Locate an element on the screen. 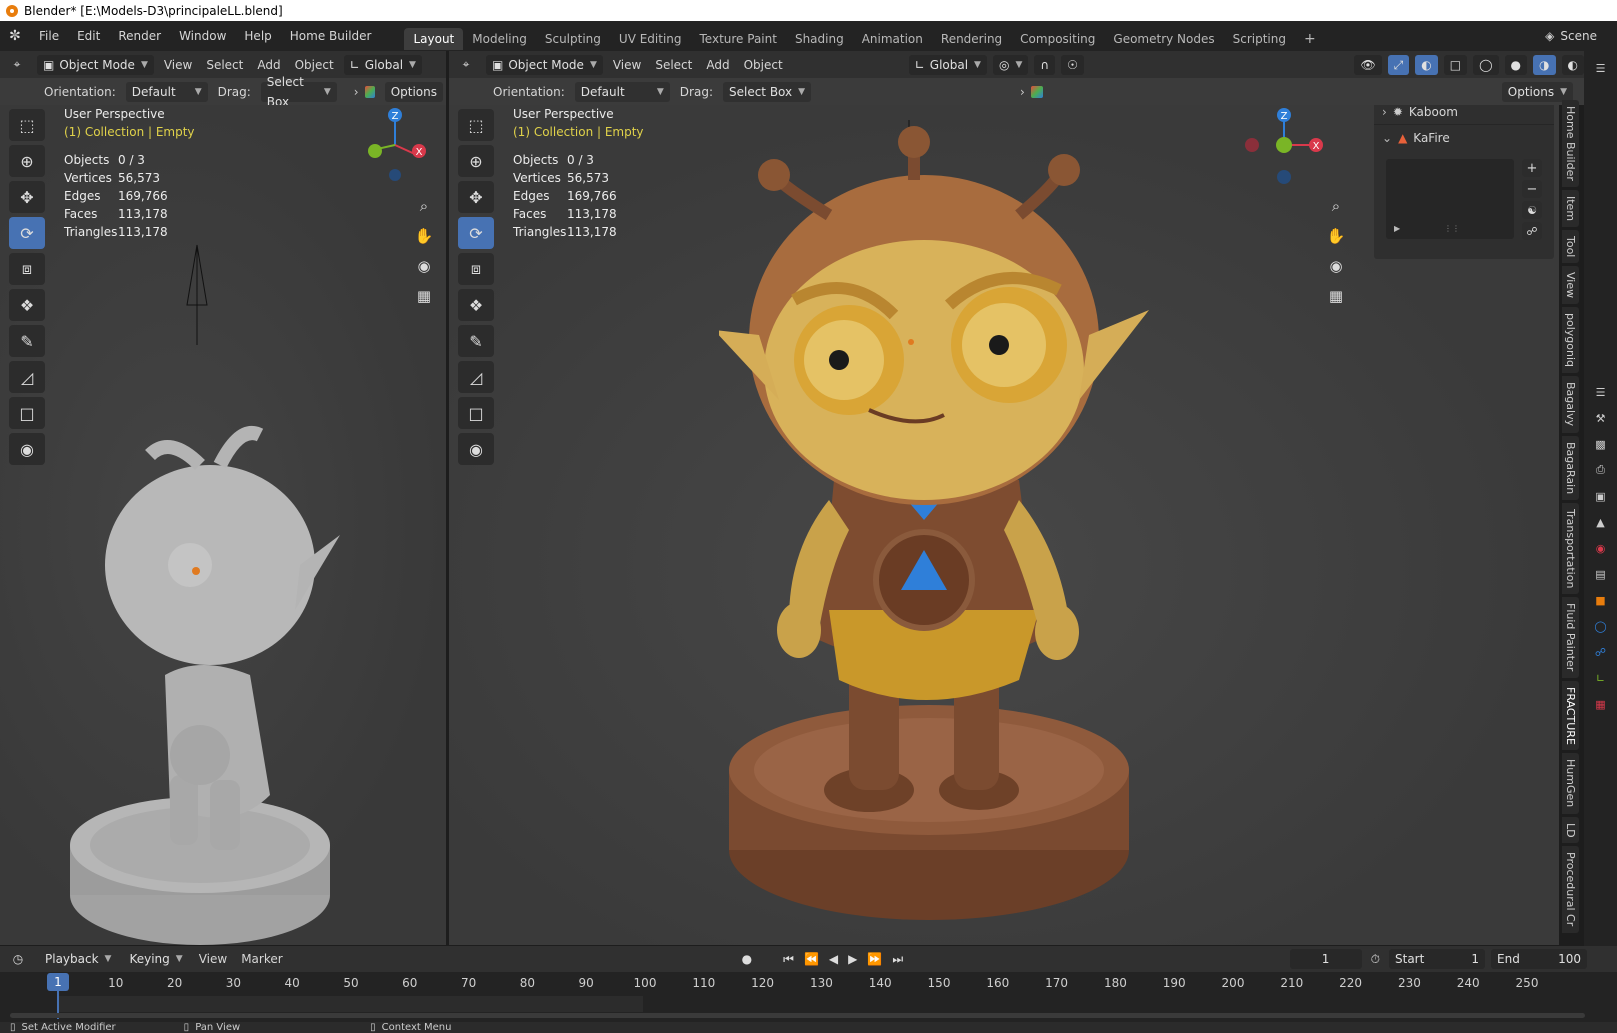 The width and height of the screenshot is (1617, 1033). side-tab-humgen: HumGen is located at coordinates (1570, 783).